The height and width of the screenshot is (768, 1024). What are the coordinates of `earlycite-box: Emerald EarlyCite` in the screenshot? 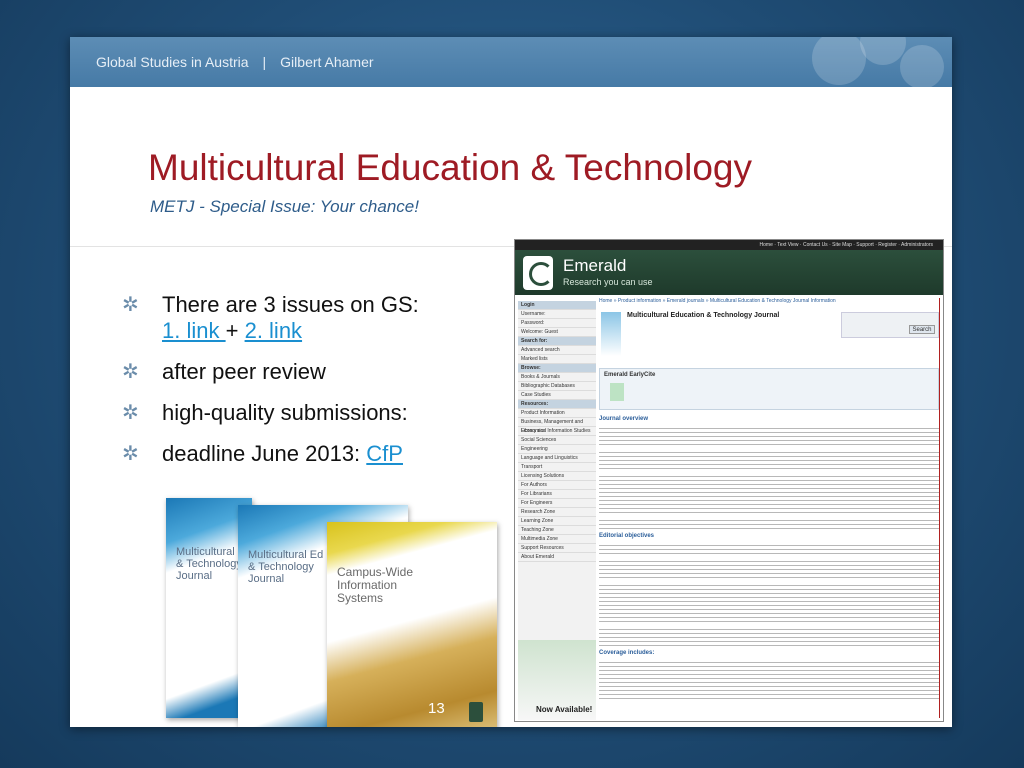 It's located at (769, 389).